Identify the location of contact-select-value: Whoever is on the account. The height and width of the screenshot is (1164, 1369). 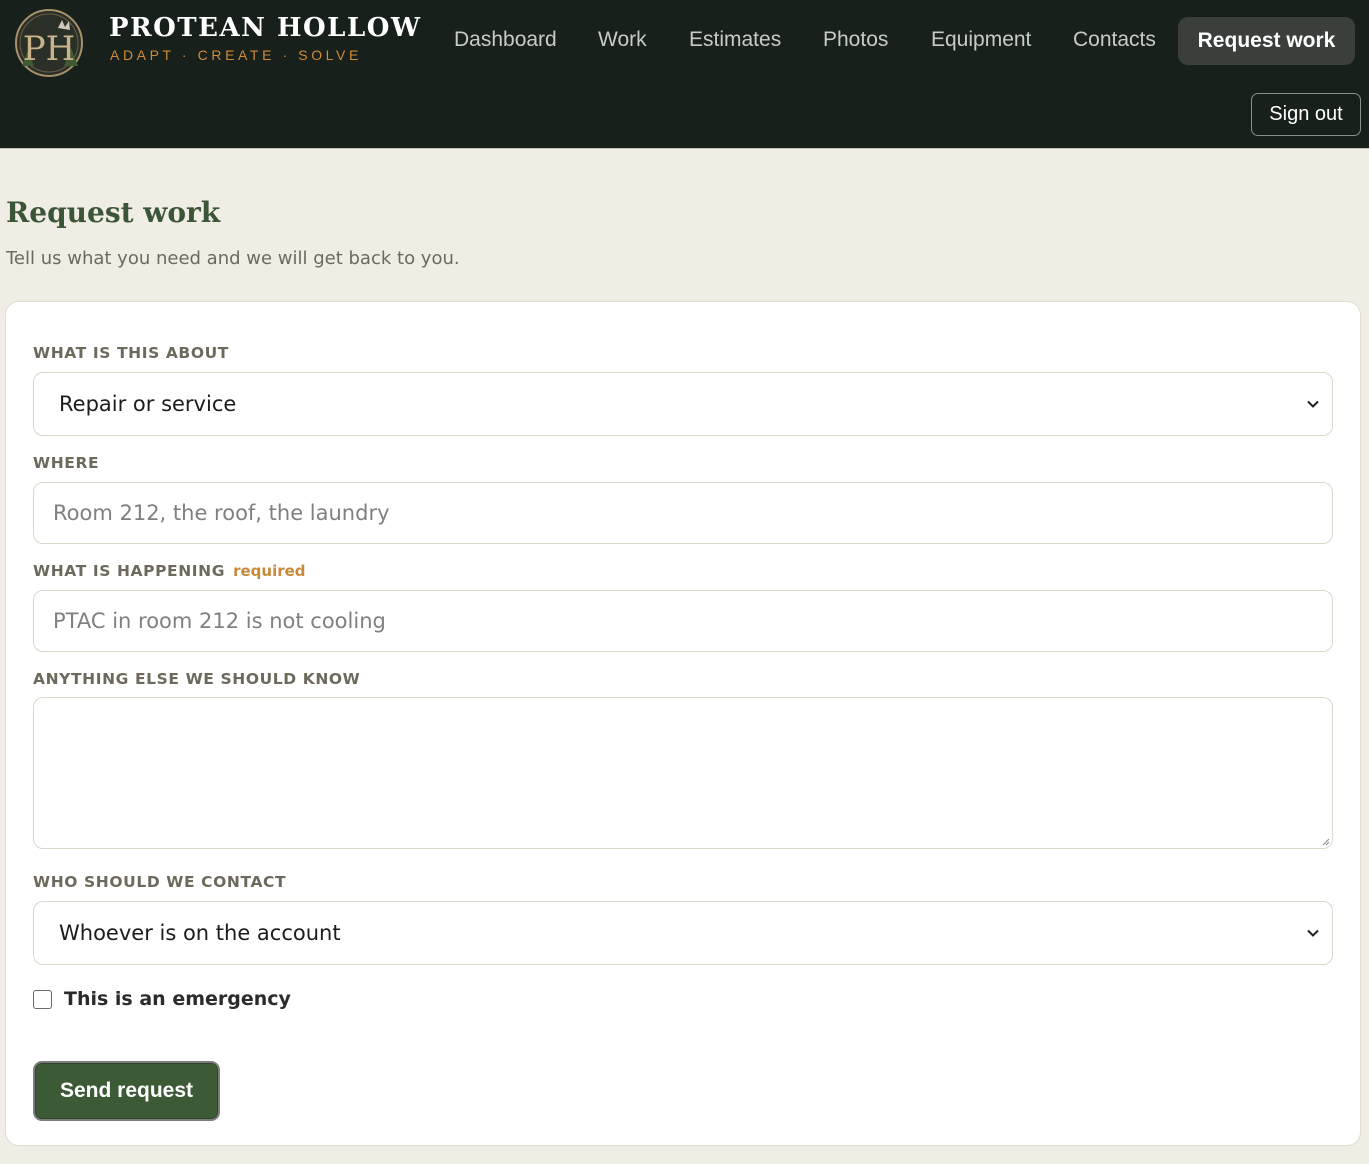
(200, 933).